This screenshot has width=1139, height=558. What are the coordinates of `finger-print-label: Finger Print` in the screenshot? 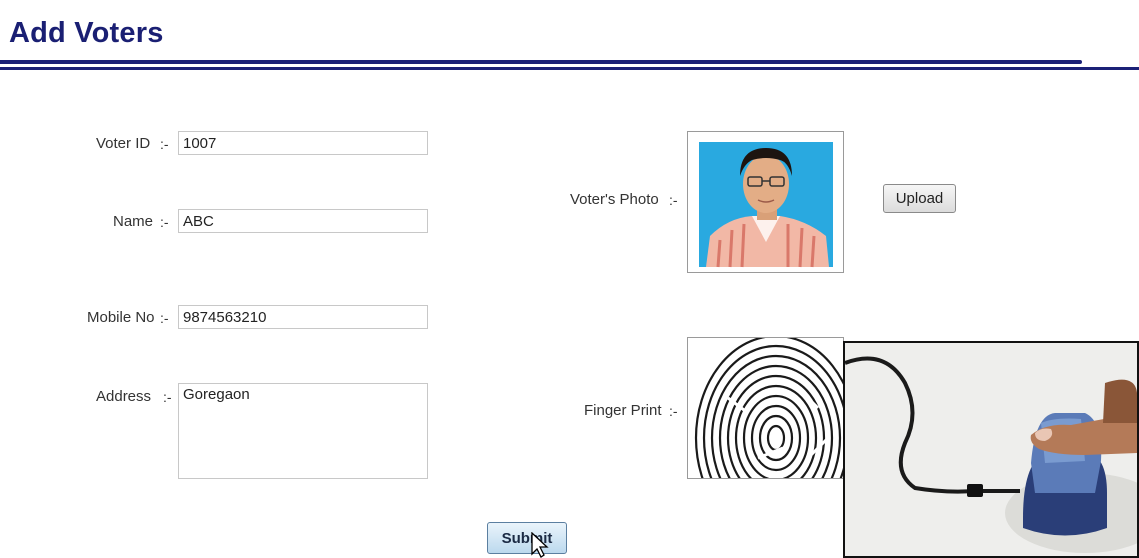 It's located at (623, 410).